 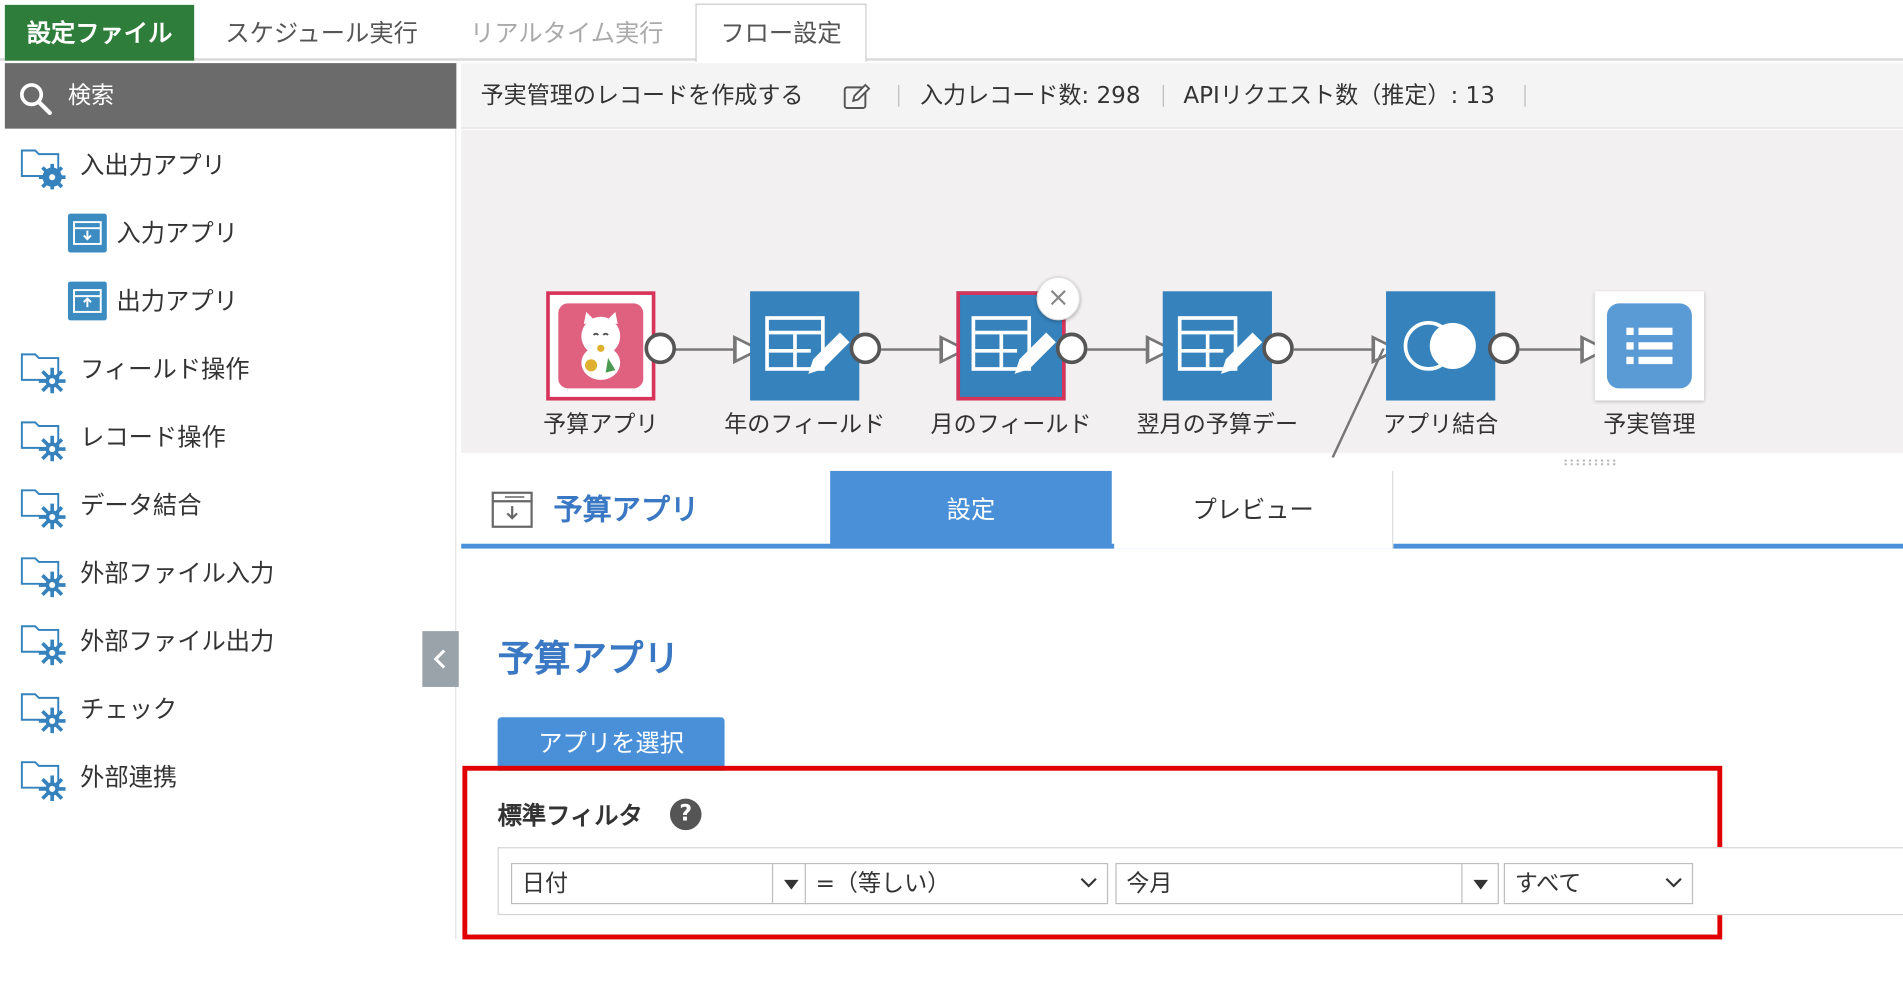 What do you see at coordinates (230, 96) in the screenshot?
I see `search-box: 検索` at bounding box center [230, 96].